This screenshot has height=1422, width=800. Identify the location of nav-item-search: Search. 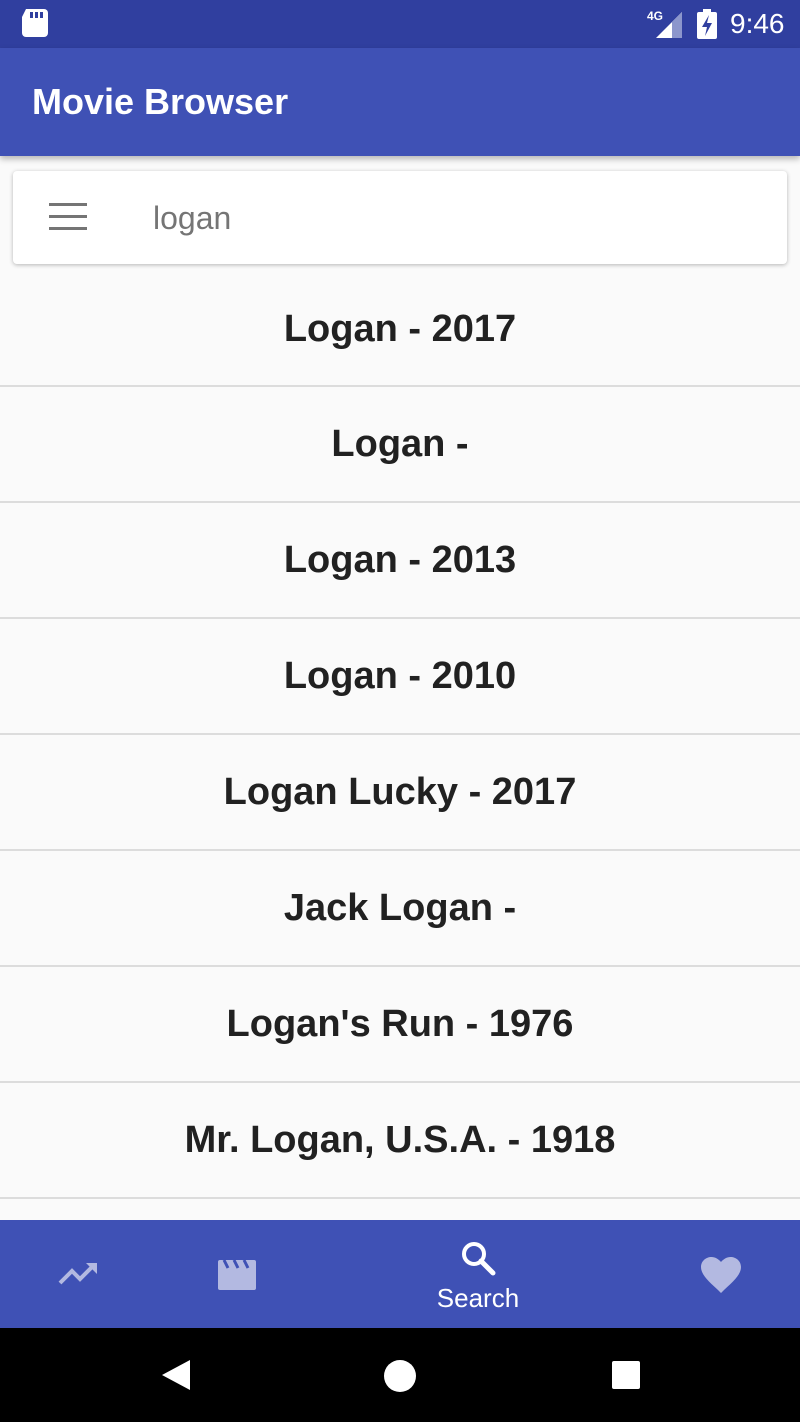
(478, 1274).